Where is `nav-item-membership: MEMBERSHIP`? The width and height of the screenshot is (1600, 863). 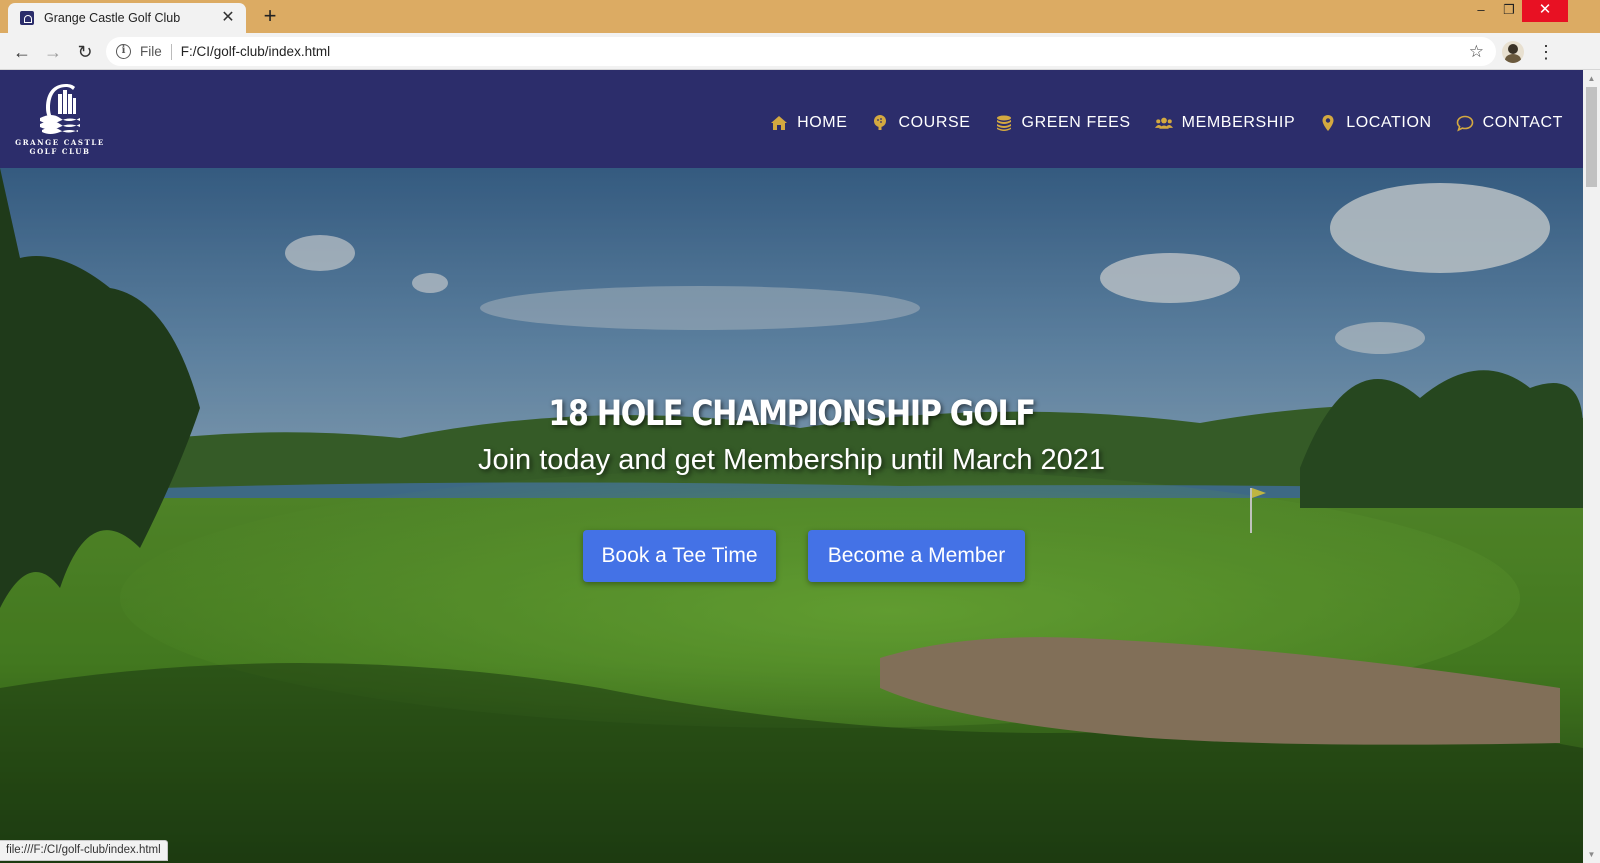
nav-item-membership: MEMBERSHIP is located at coordinates (1225, 123).